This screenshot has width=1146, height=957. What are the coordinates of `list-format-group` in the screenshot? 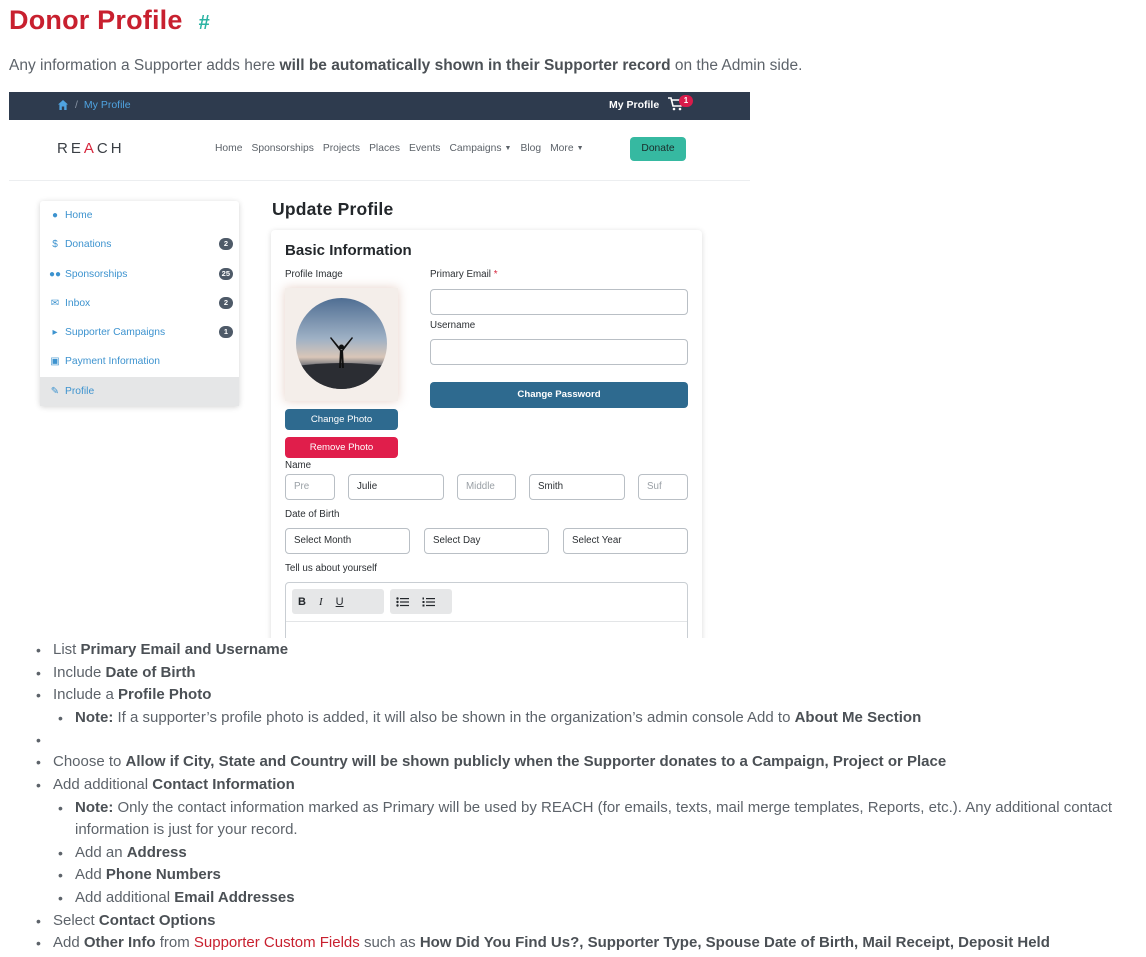 It's located at (421, 601).